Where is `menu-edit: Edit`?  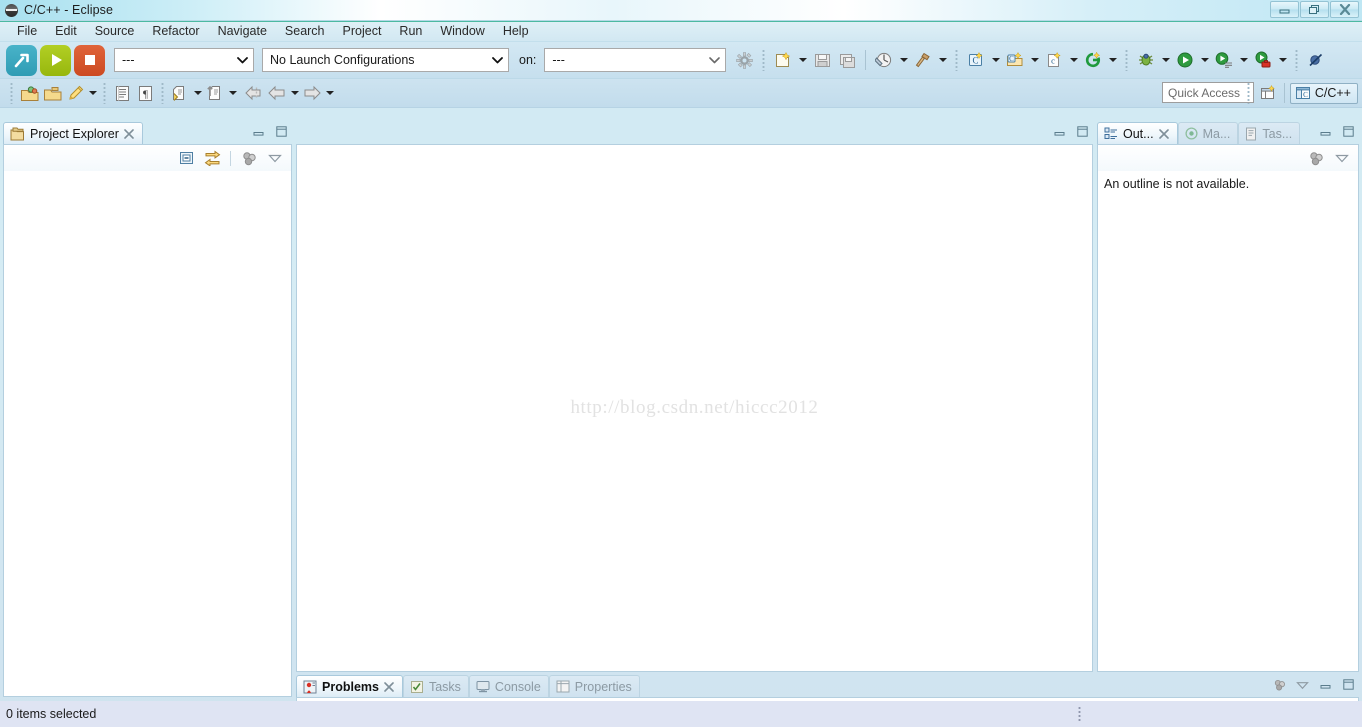 menu-edit: Edit is located at coordinates (66, 31).